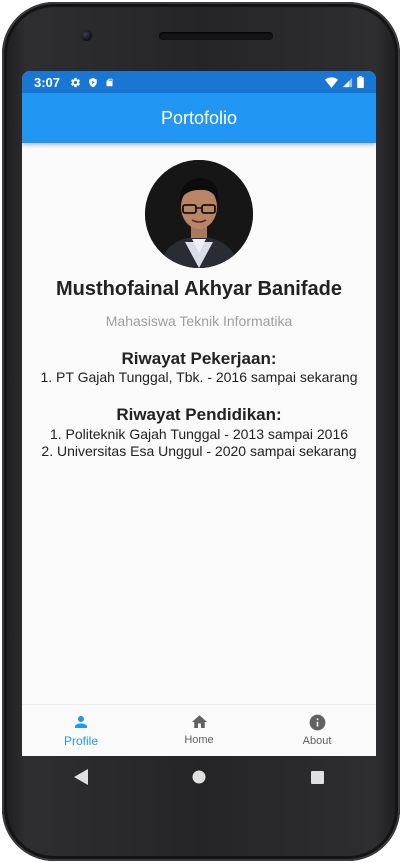 Image resolution: width=402 pixels, height=863 pixels. Describe the element at coordinates (81, 722) in the screenshot. I see `person-icon` at that location.